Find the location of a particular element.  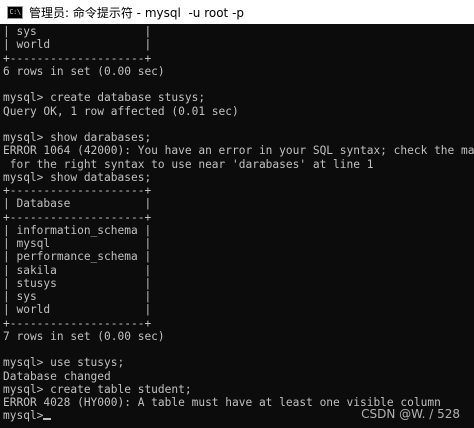

console-line: Query OK, 1 row affected (0.01 sec) is located at coordinates (121, 111).